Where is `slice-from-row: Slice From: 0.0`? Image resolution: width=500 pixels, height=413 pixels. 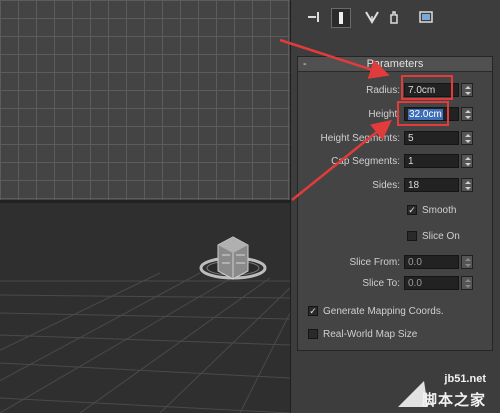 slice-from-row: Slice From: 0.0 is located at coordinates (395, 263).